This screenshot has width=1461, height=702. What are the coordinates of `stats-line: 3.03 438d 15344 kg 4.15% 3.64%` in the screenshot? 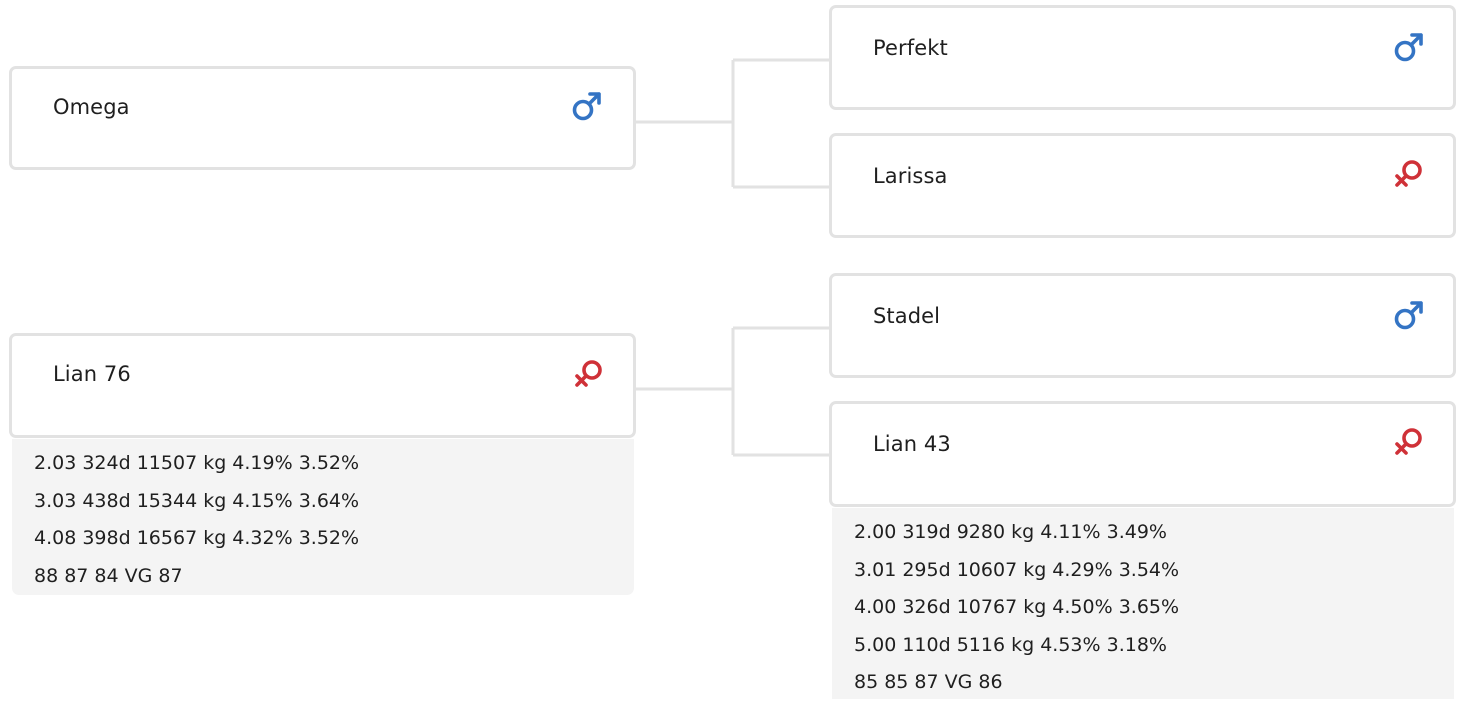 It's located at (197, 500).